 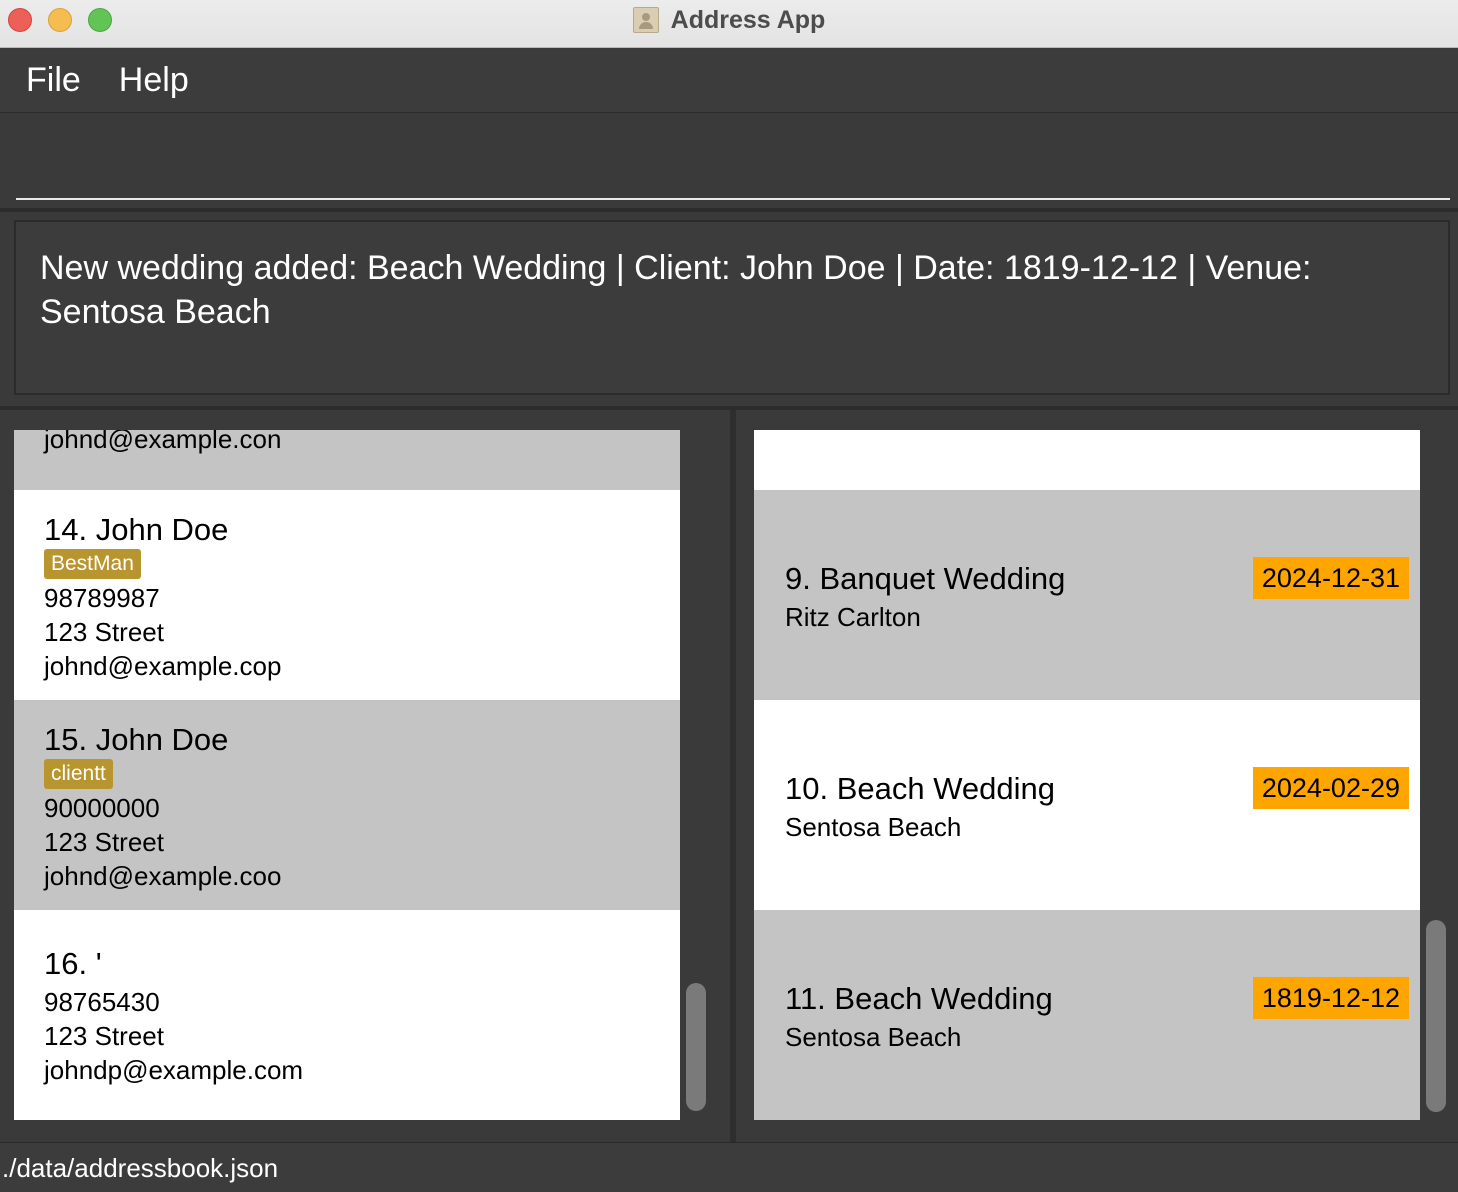 What do you see at coordinates (102, 598) in the screenshot?
I see `person-phone: 98789987` at bounding box center [102, 598].